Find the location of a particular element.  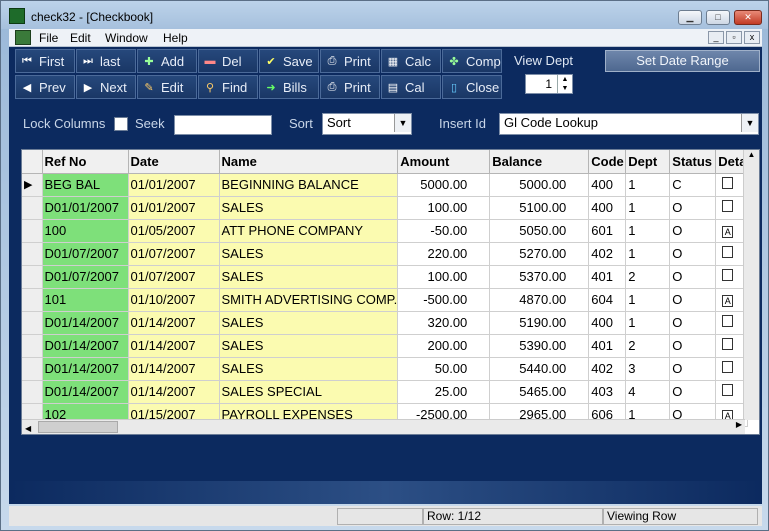

cell-code: 400 is located at coordinates (607, 323).